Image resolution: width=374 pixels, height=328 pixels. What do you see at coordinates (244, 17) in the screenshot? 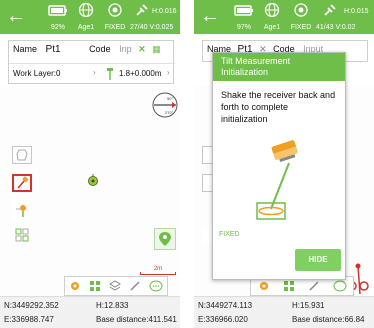
I see `battery-status: 97%` at bounding box center [244, 17].